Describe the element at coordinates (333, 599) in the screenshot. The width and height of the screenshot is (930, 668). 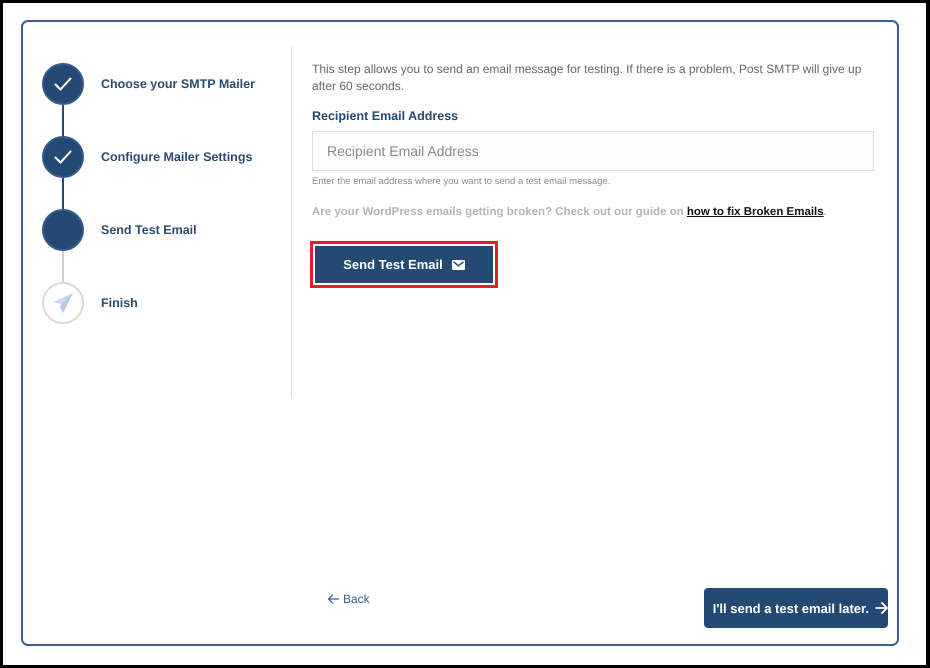
I see `arrow-left-icon` at that location.